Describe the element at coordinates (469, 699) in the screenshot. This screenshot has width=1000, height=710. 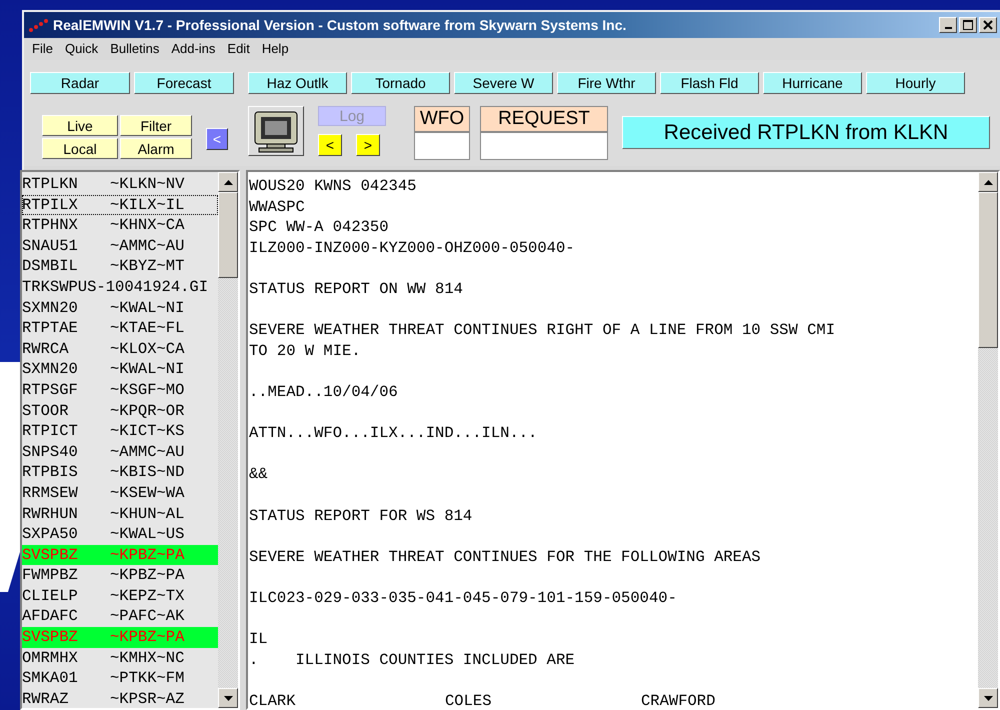
I see `county-name: COLES` at that location.